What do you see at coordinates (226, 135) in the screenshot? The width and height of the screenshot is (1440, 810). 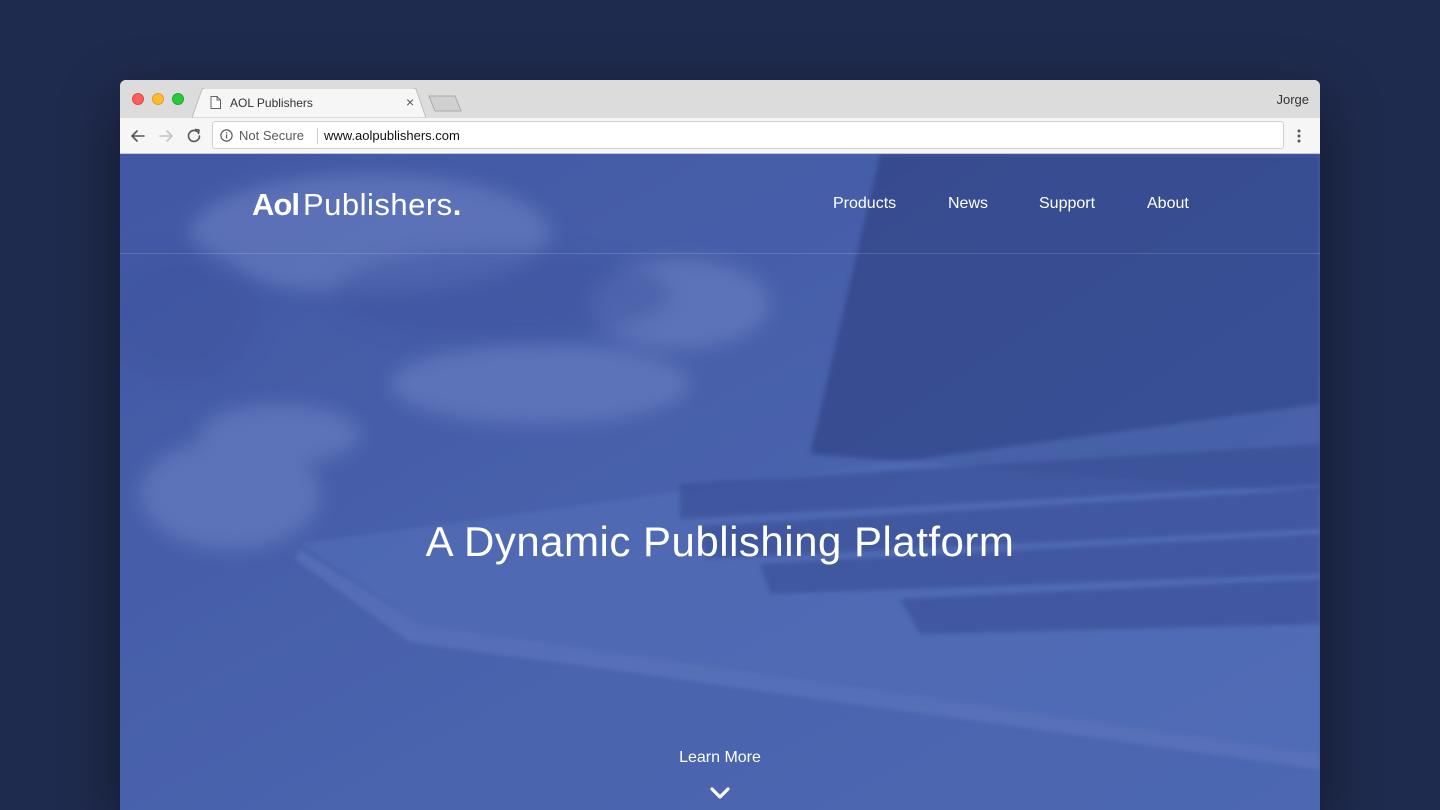 I see `info-icon` at bounding box center [226, 135].